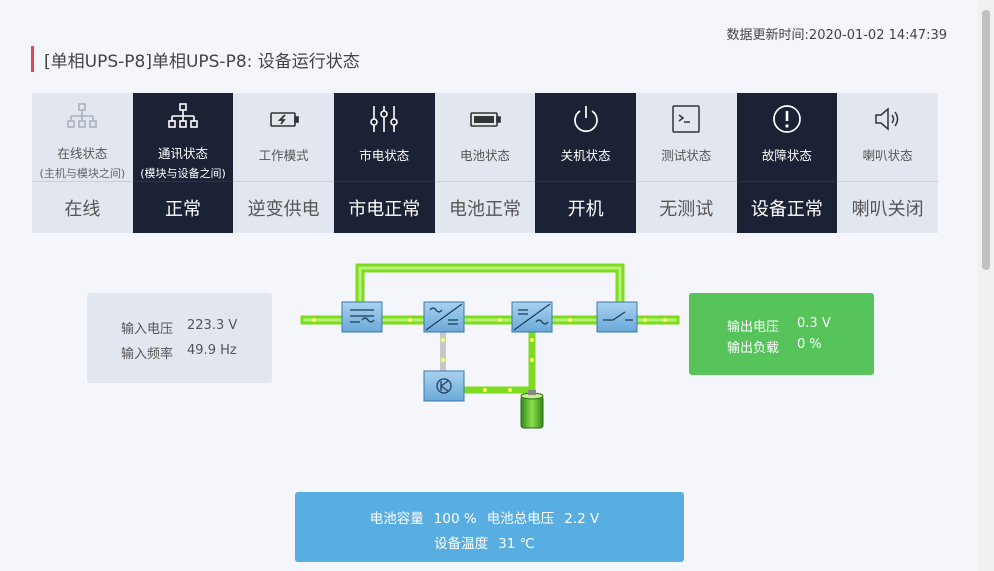 The width and height of the screenshot is (994, 571). I want to click on alert-circle-icon, so click(787, 119).